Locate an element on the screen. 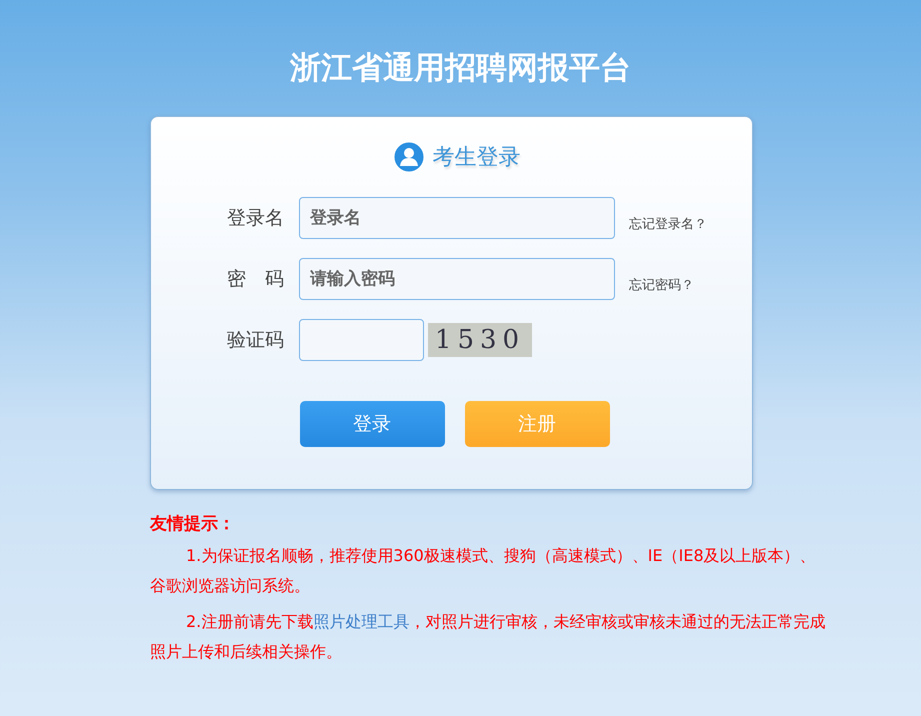 The width and height of the screenshot is (921, 716). page-title: 浙江省通用招聘网报平台 is located at coordinates (460, 68).